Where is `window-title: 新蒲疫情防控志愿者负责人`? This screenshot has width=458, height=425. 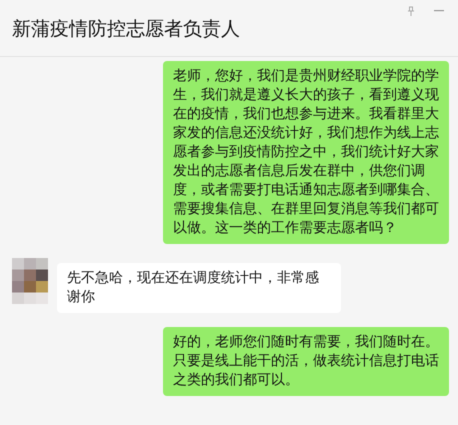 window-title: 新蒲疫情防控志愿者负责人 is located at coordinates (126, 29).